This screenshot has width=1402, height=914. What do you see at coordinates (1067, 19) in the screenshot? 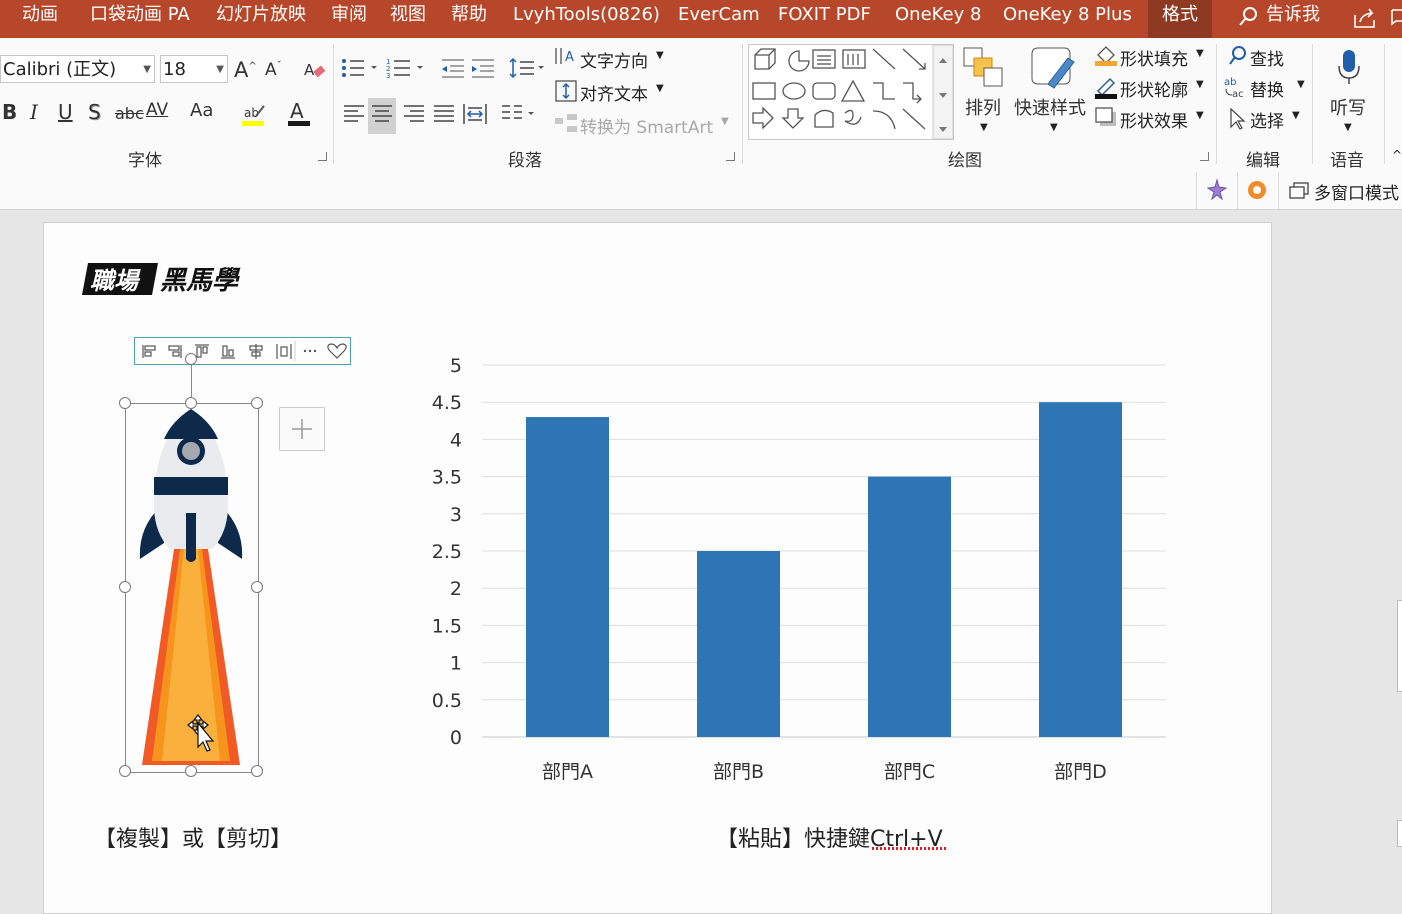
I see `tab-onekey8-plus: OneKey 8 Plus` at bounding box center [1067, 19].